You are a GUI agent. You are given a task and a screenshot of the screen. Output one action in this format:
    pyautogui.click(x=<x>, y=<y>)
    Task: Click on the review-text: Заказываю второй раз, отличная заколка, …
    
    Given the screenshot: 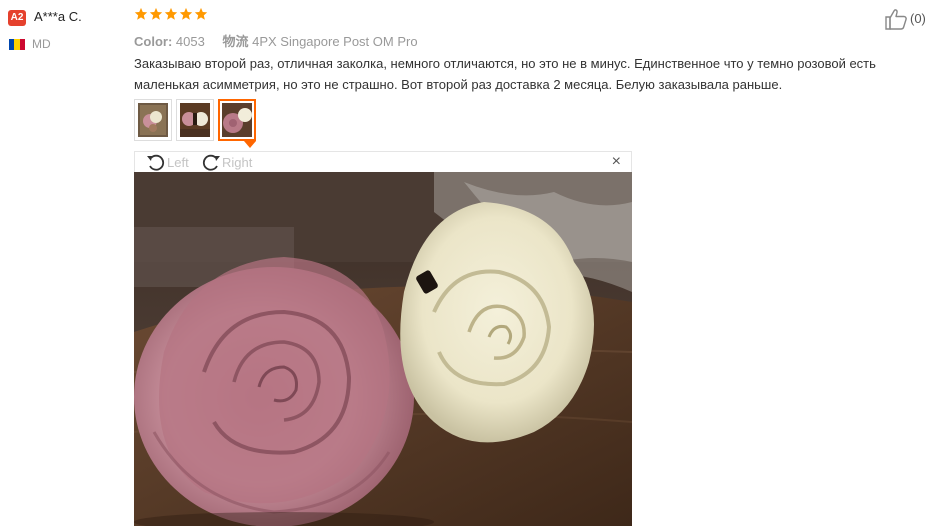 What is the action you would take?
    pyautogui.click(x=505, y=74)
    